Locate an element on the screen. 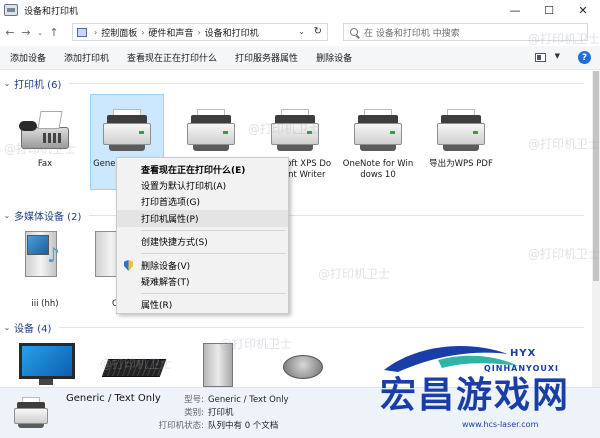 This screenshot has height=438, width=600. window-controls: — ☐ ✕ is located at coordinates (549, 10).